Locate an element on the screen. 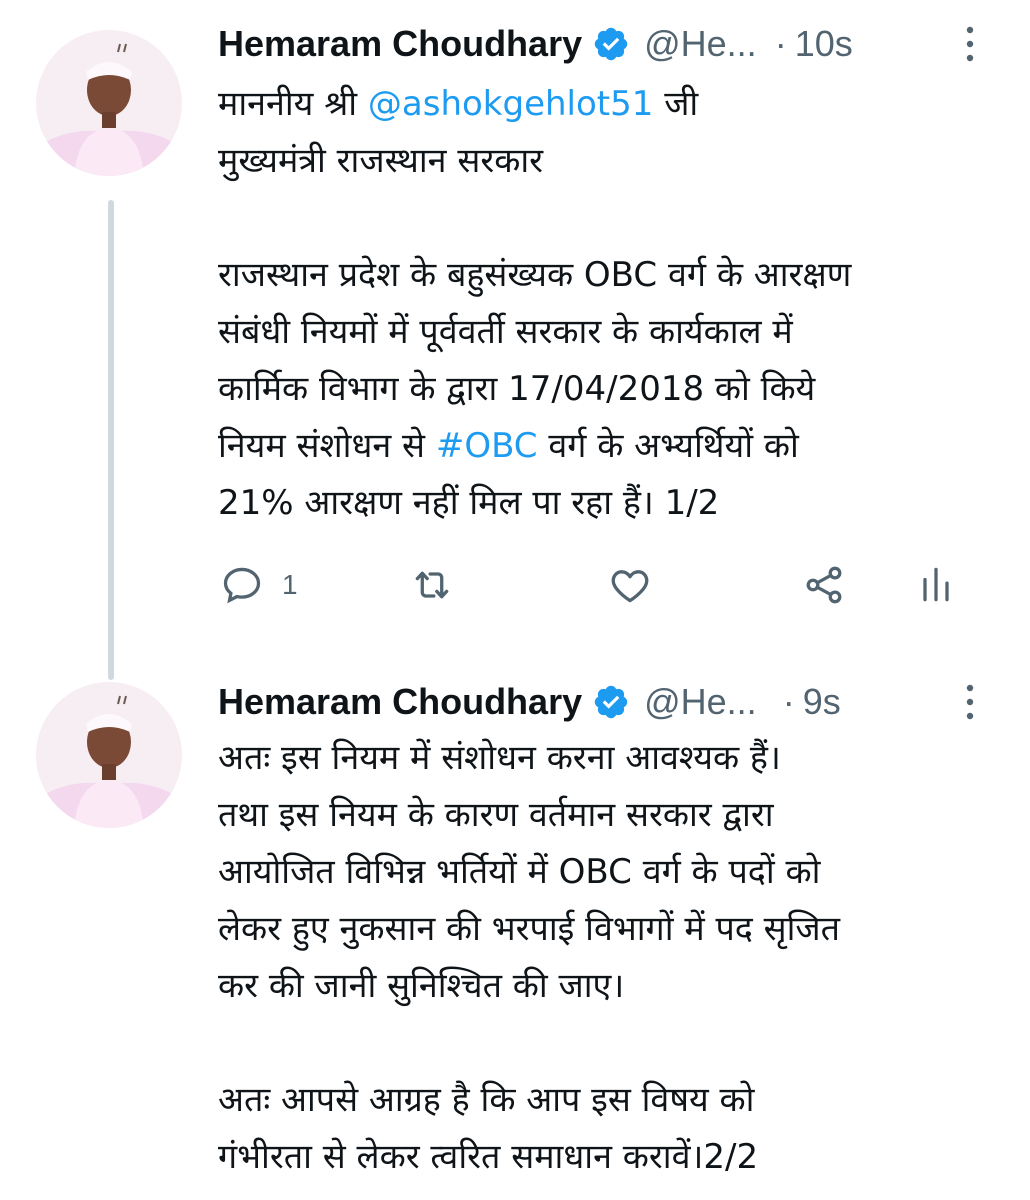 The height and width of the screenshot is (1200, 1030). tweet-line: माननीय श्री @ashokgehlot51 जी is located at coordinates (611, 104).